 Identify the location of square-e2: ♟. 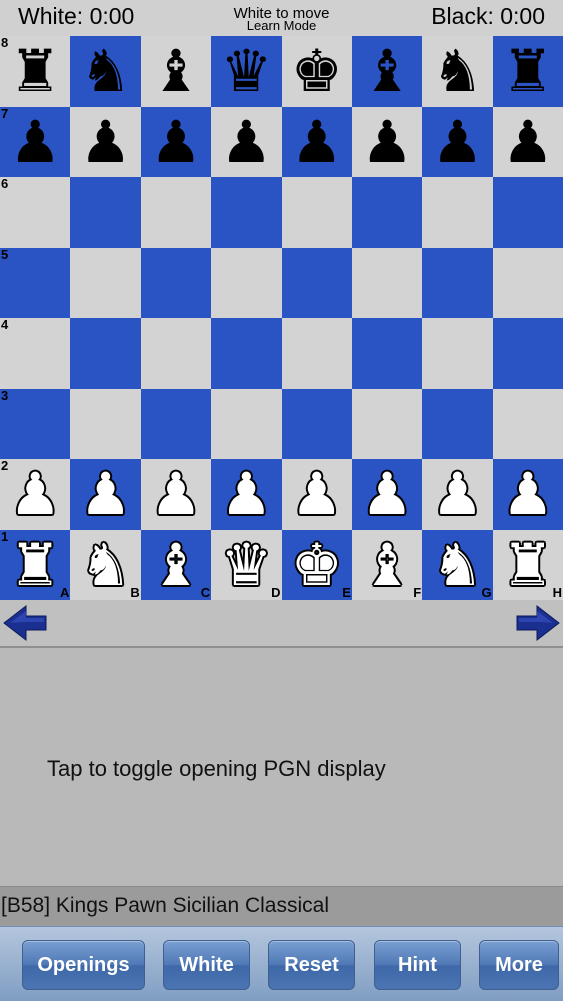
(316, 494).